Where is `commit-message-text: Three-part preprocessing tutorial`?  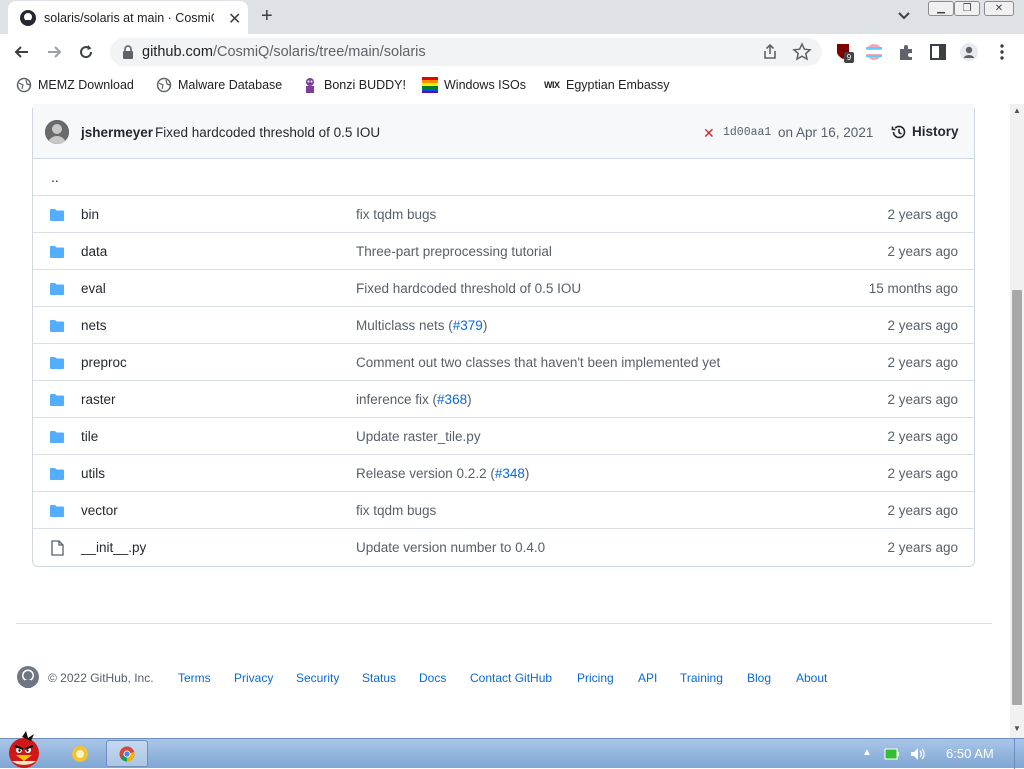 commit-message-text: Three-part preprocessing tutorial is located at coordinates (454, 251).